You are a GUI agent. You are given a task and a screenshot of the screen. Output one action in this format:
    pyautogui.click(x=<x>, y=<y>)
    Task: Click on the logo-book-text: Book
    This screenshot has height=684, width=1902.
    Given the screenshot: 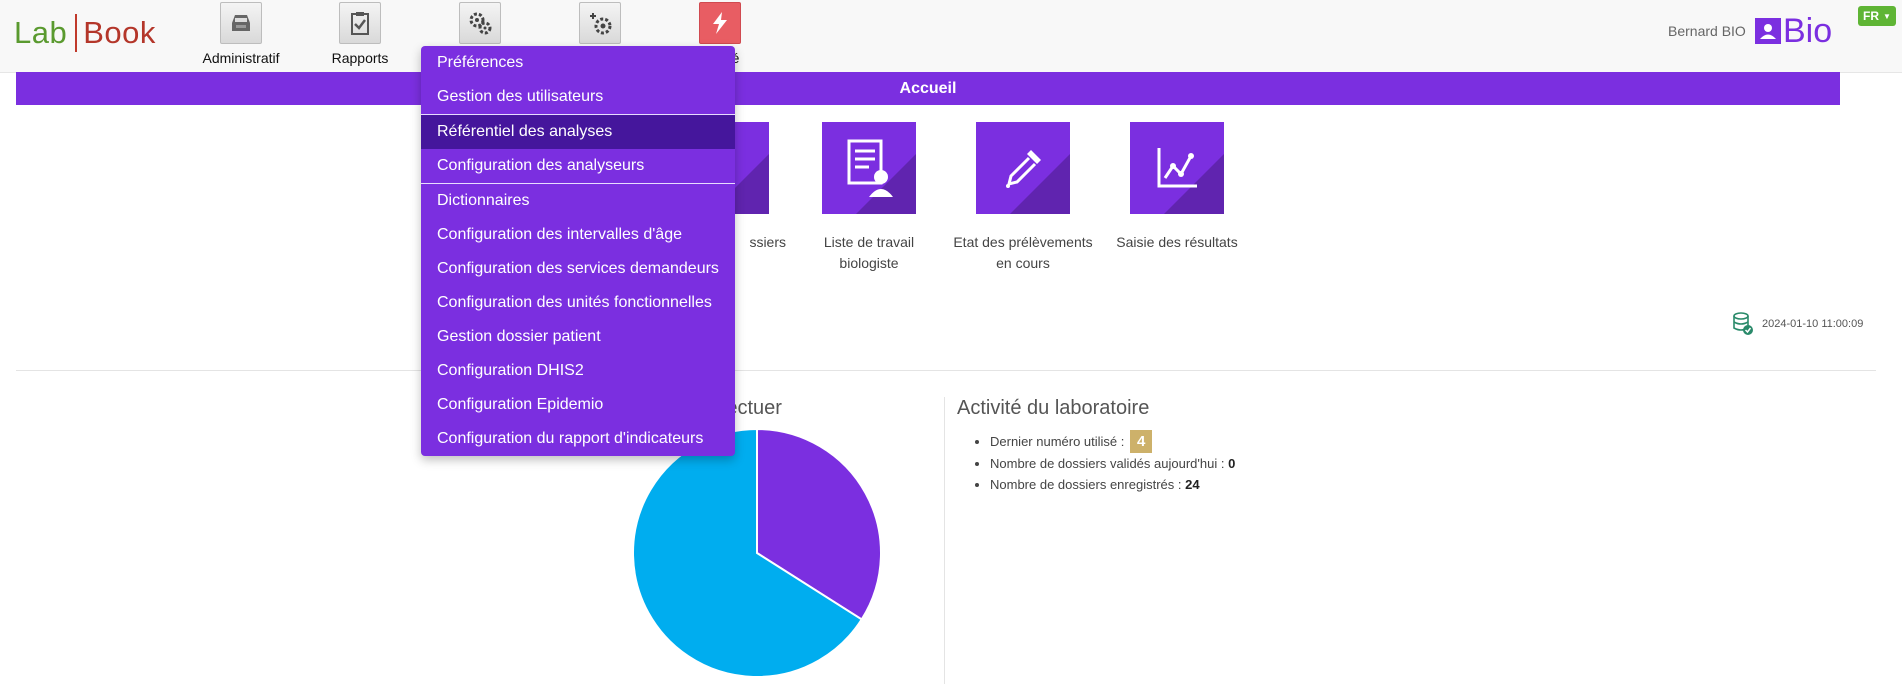 What is the action you would take?
    pyautogui.click(x=119, y=32)
    